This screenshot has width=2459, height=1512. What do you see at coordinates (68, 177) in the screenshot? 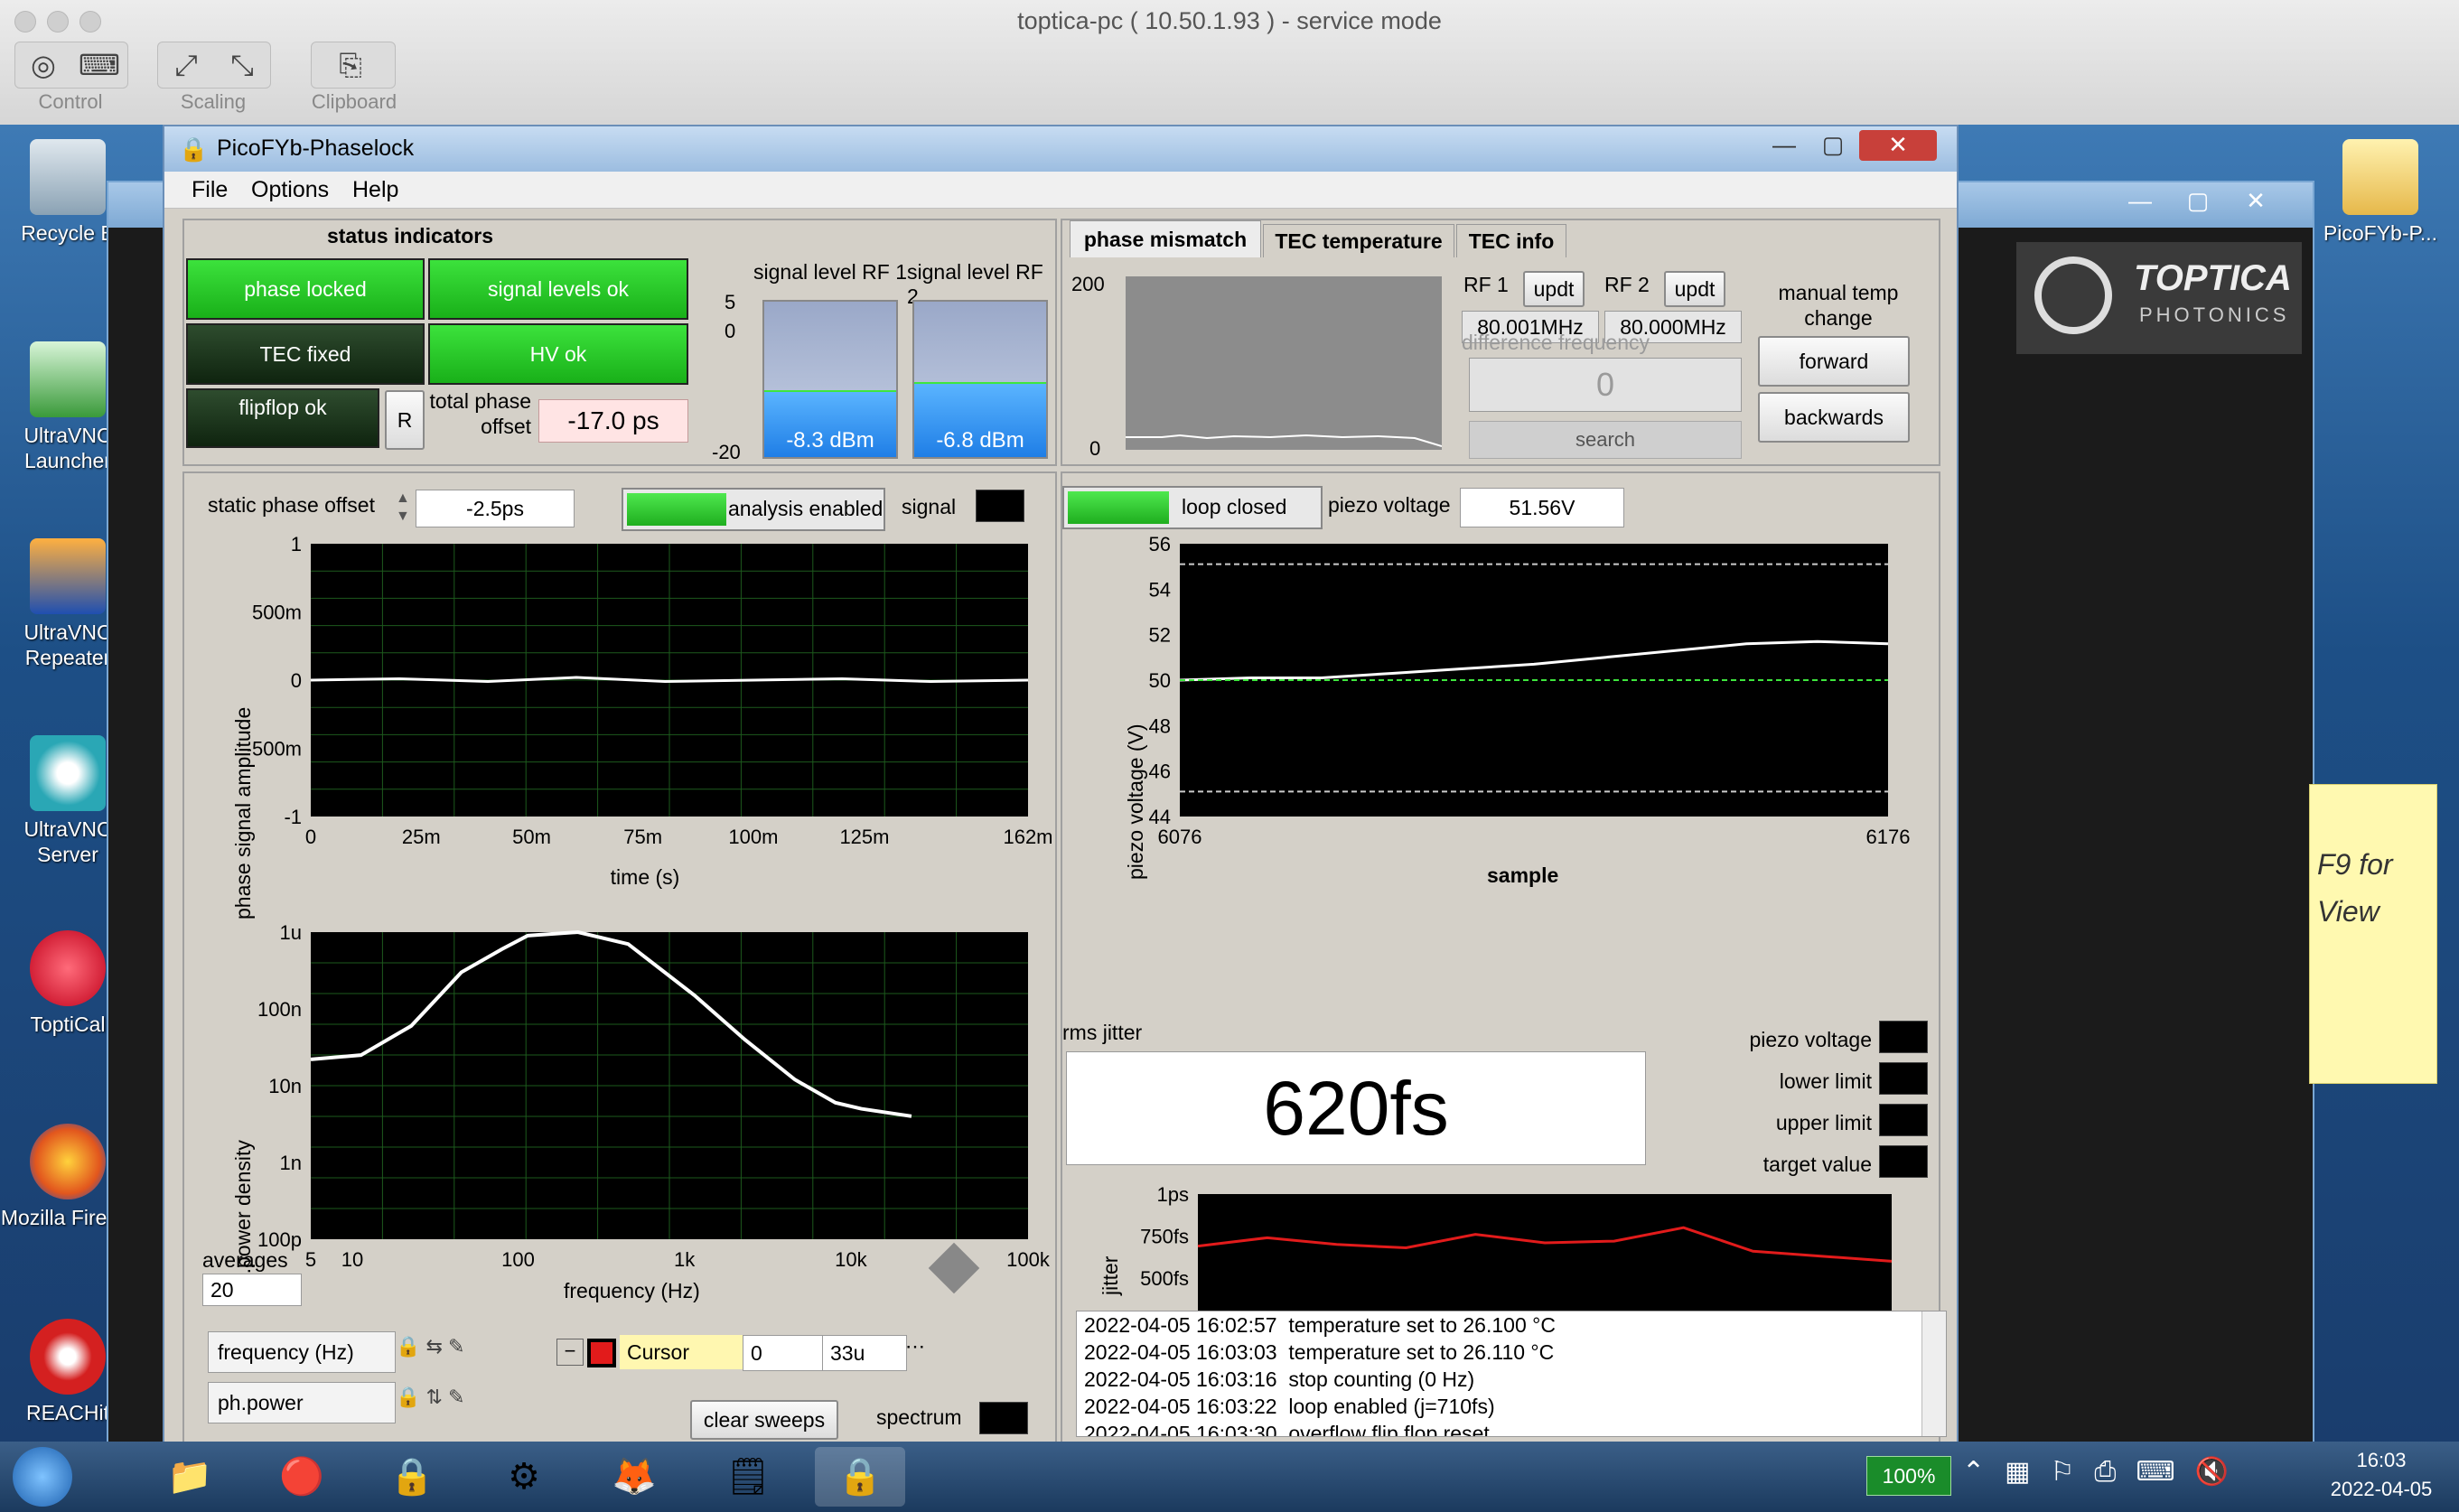
I see `recycle-bin-icon` at bounding box center [68, 177].